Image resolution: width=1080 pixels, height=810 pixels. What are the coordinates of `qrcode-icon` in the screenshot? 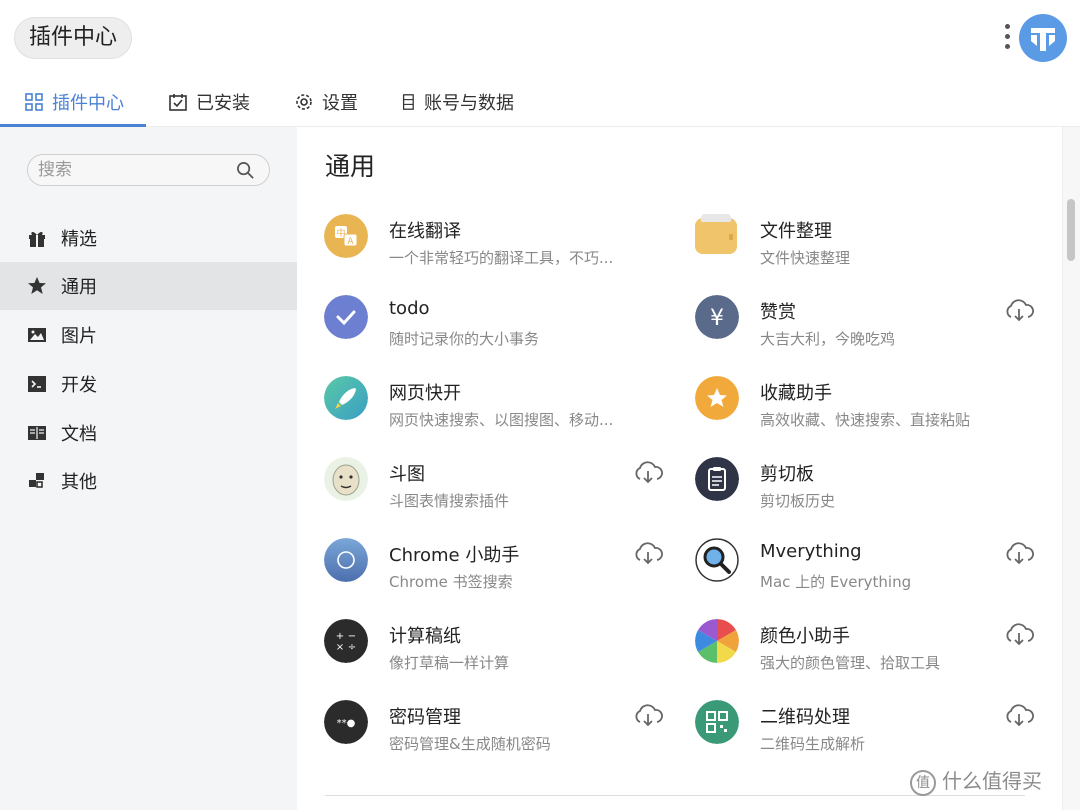 It's located at (717, 722).